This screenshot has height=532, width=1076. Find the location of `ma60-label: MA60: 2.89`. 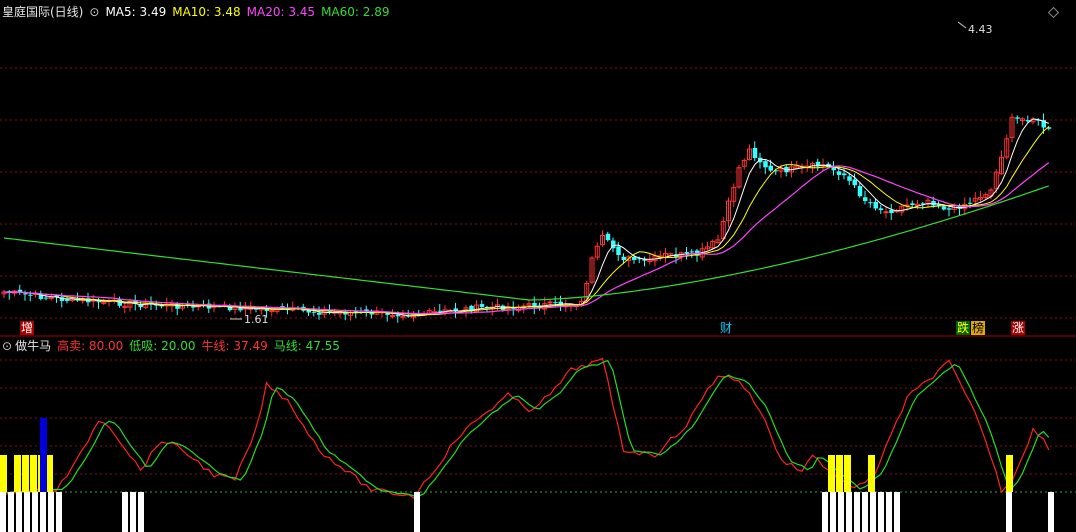

ma60-label: MA60: 2.89 is located at coordinates (355, 12).